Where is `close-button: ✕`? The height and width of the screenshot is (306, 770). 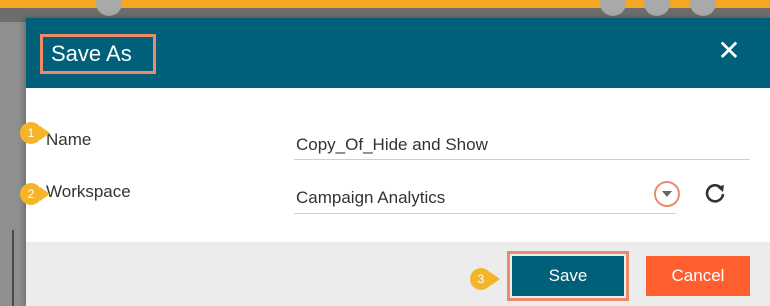 close-button: ✕ is located at coordinates (729, 50).